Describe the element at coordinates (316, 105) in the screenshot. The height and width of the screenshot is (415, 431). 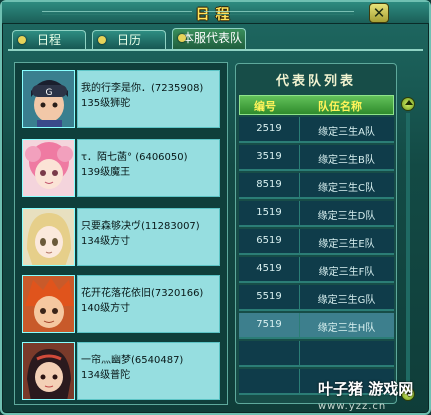
I see `table-header: 编号 队伍名称` at that location.